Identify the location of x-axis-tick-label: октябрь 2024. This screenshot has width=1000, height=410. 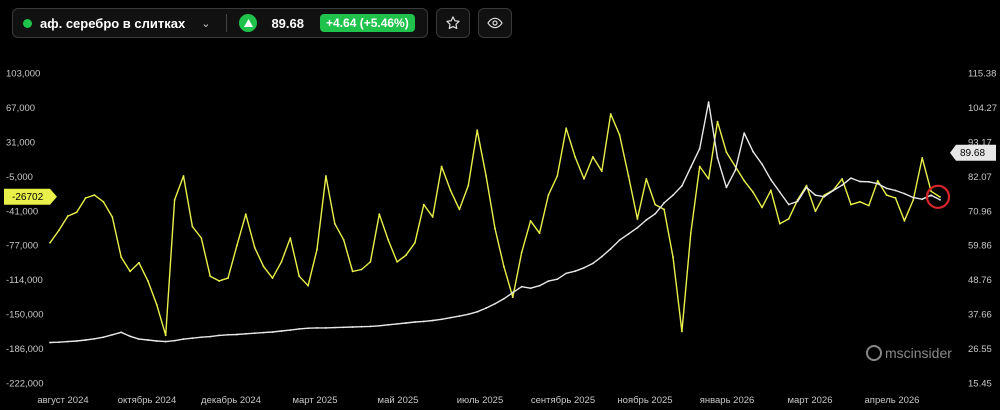
(147, 400).